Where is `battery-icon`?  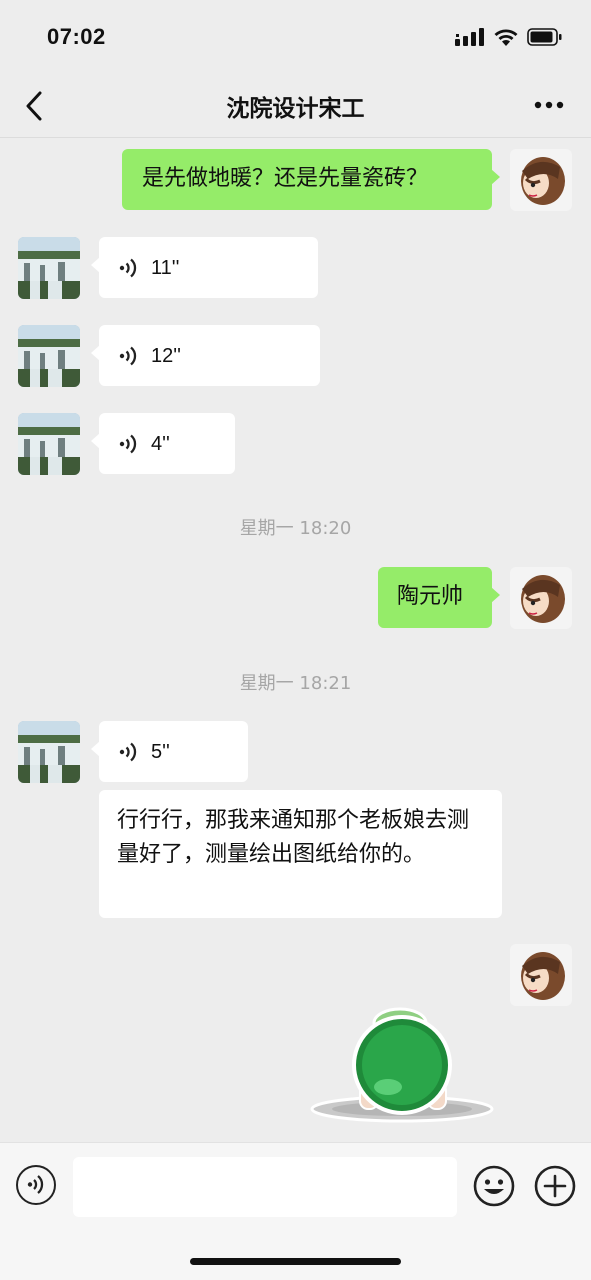
battery-icon is located at coordinates (544, 37).